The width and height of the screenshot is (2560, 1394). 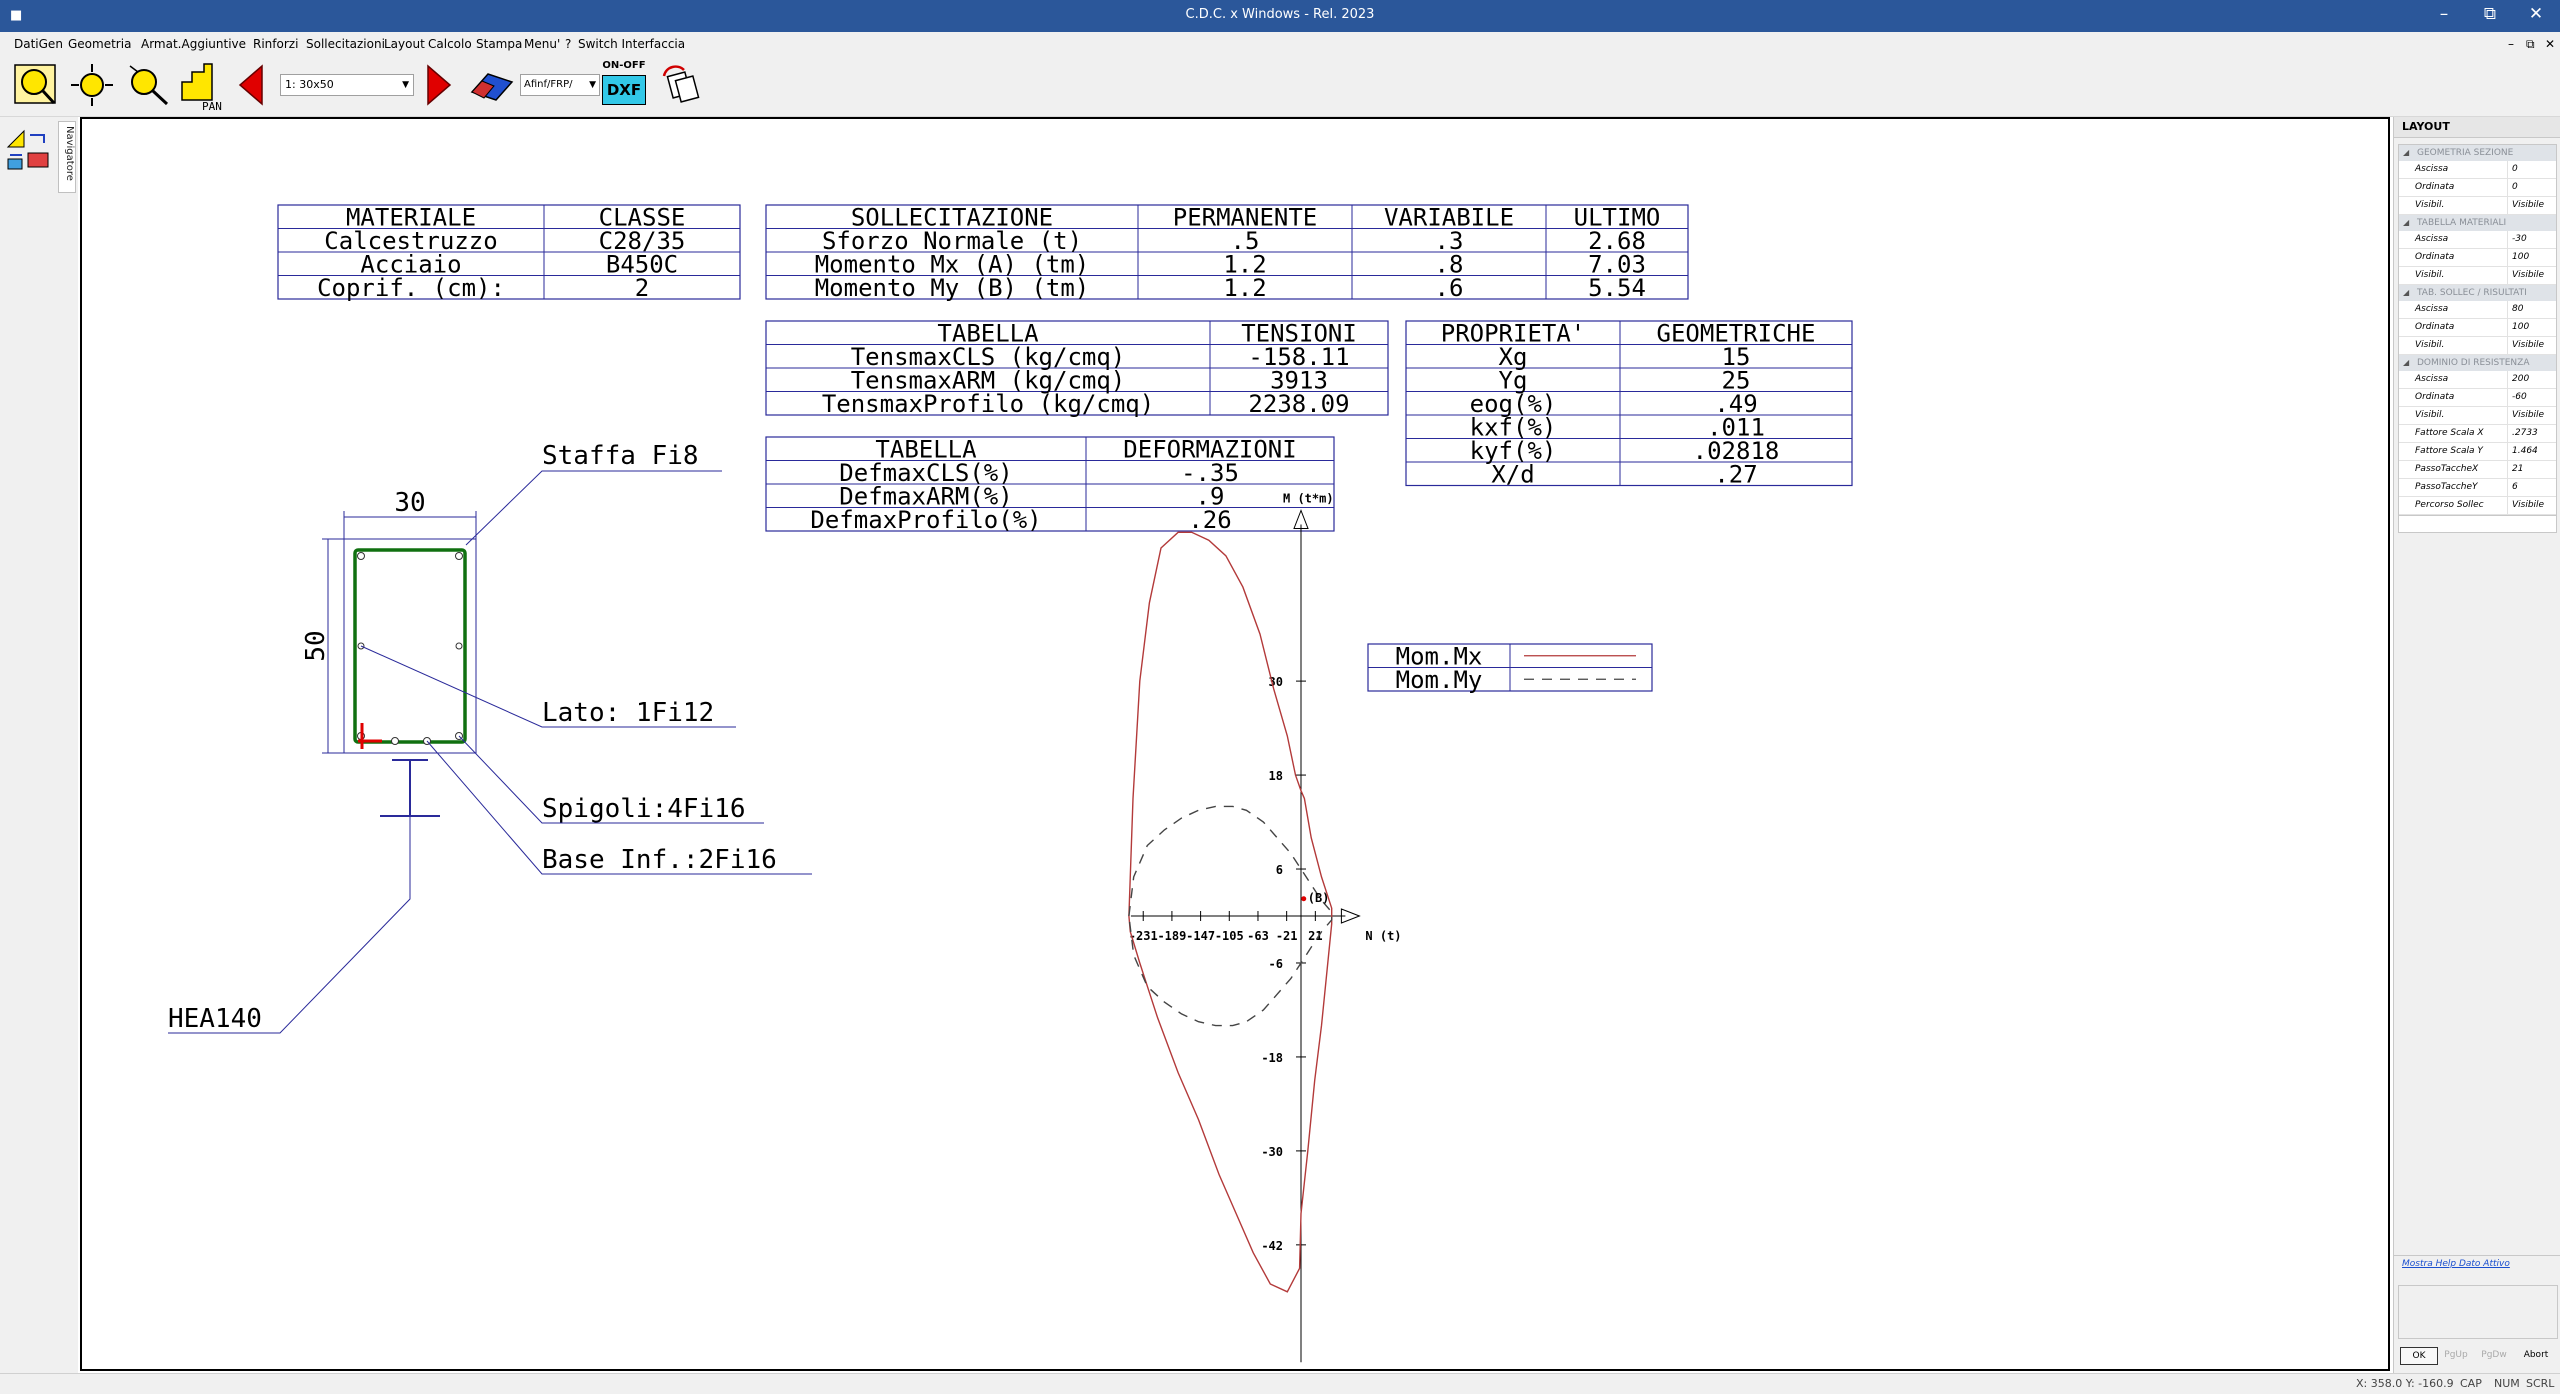 I want to click on menu-layout: Layout, so click(x=404, y=44).